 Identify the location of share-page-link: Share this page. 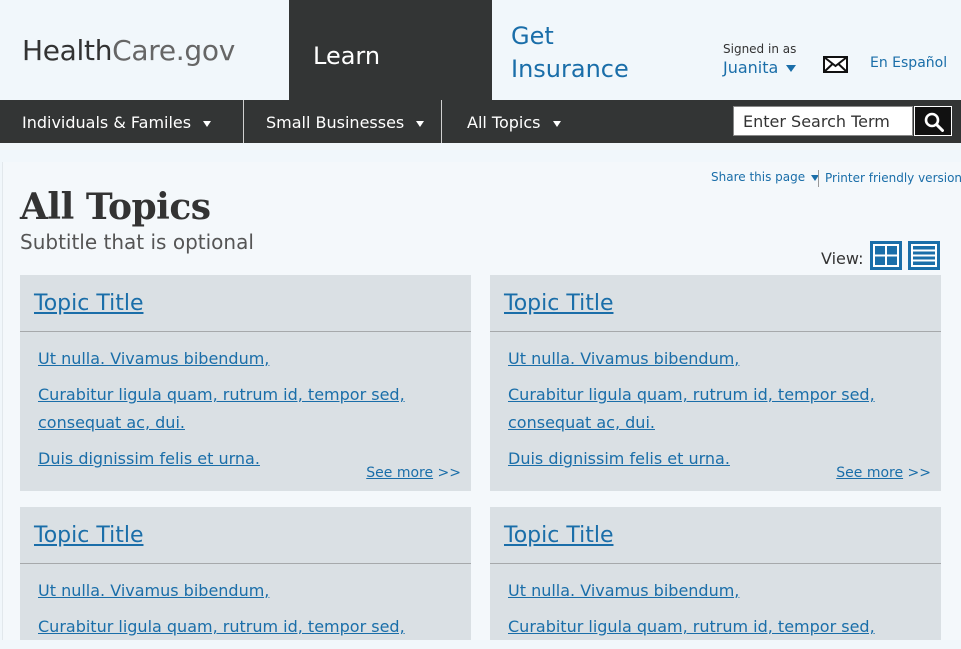
(765, 177).